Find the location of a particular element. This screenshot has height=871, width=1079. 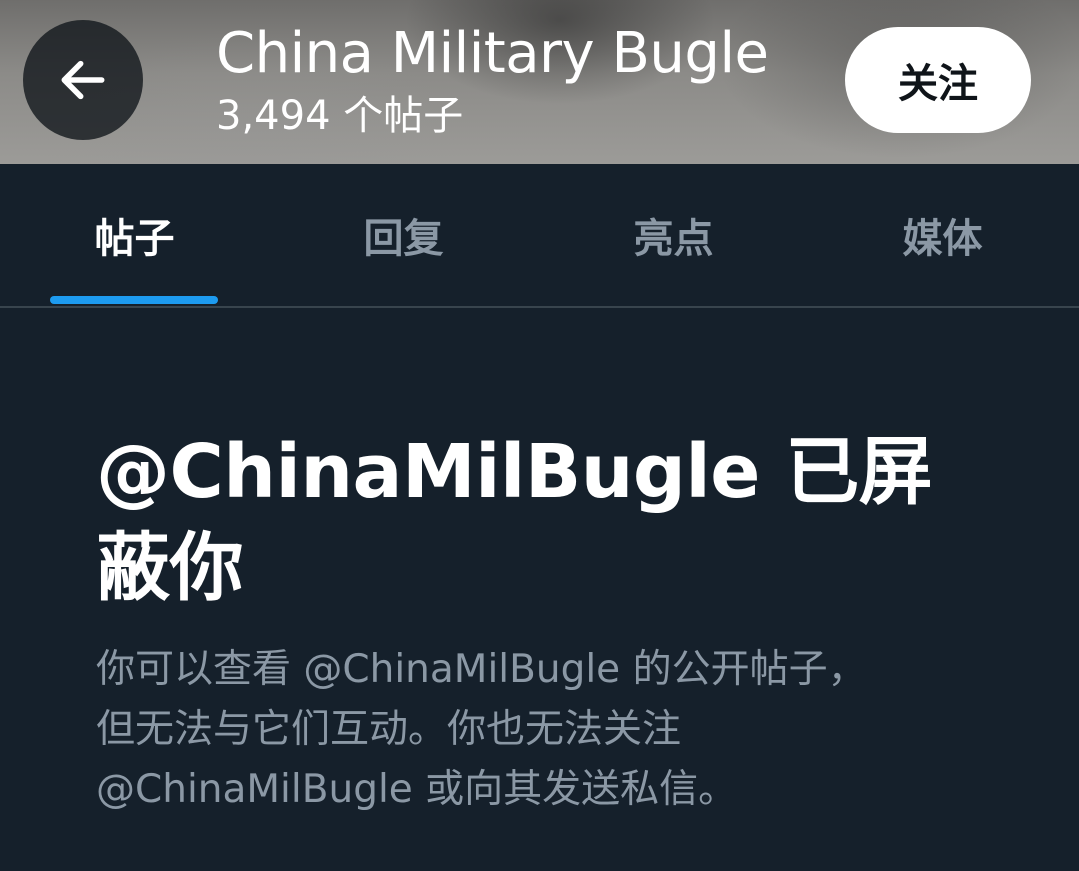

post-count: 3,494 个帖子 is located at coordinates (340, 116).